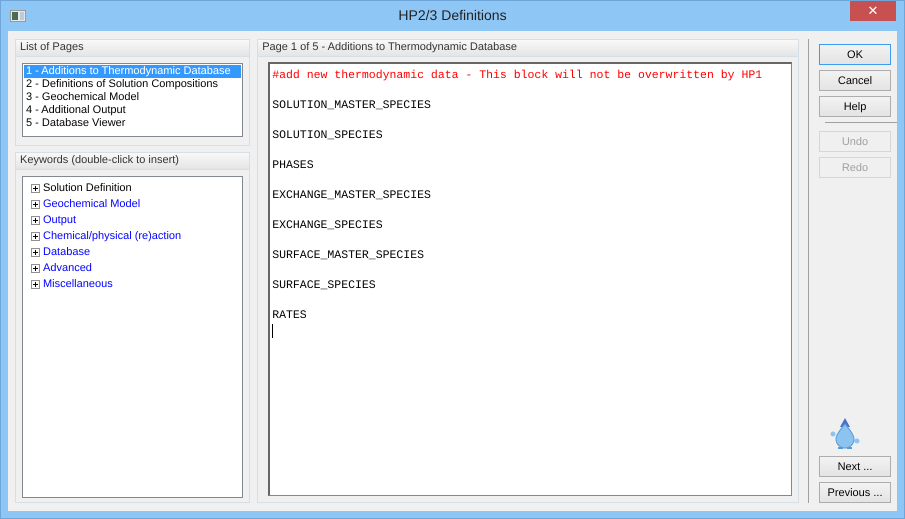  Describe the element at coordinates (349, 255) in the screenshot. I see `code-line: SURFACE_MASTER_SPECIES` at that location.